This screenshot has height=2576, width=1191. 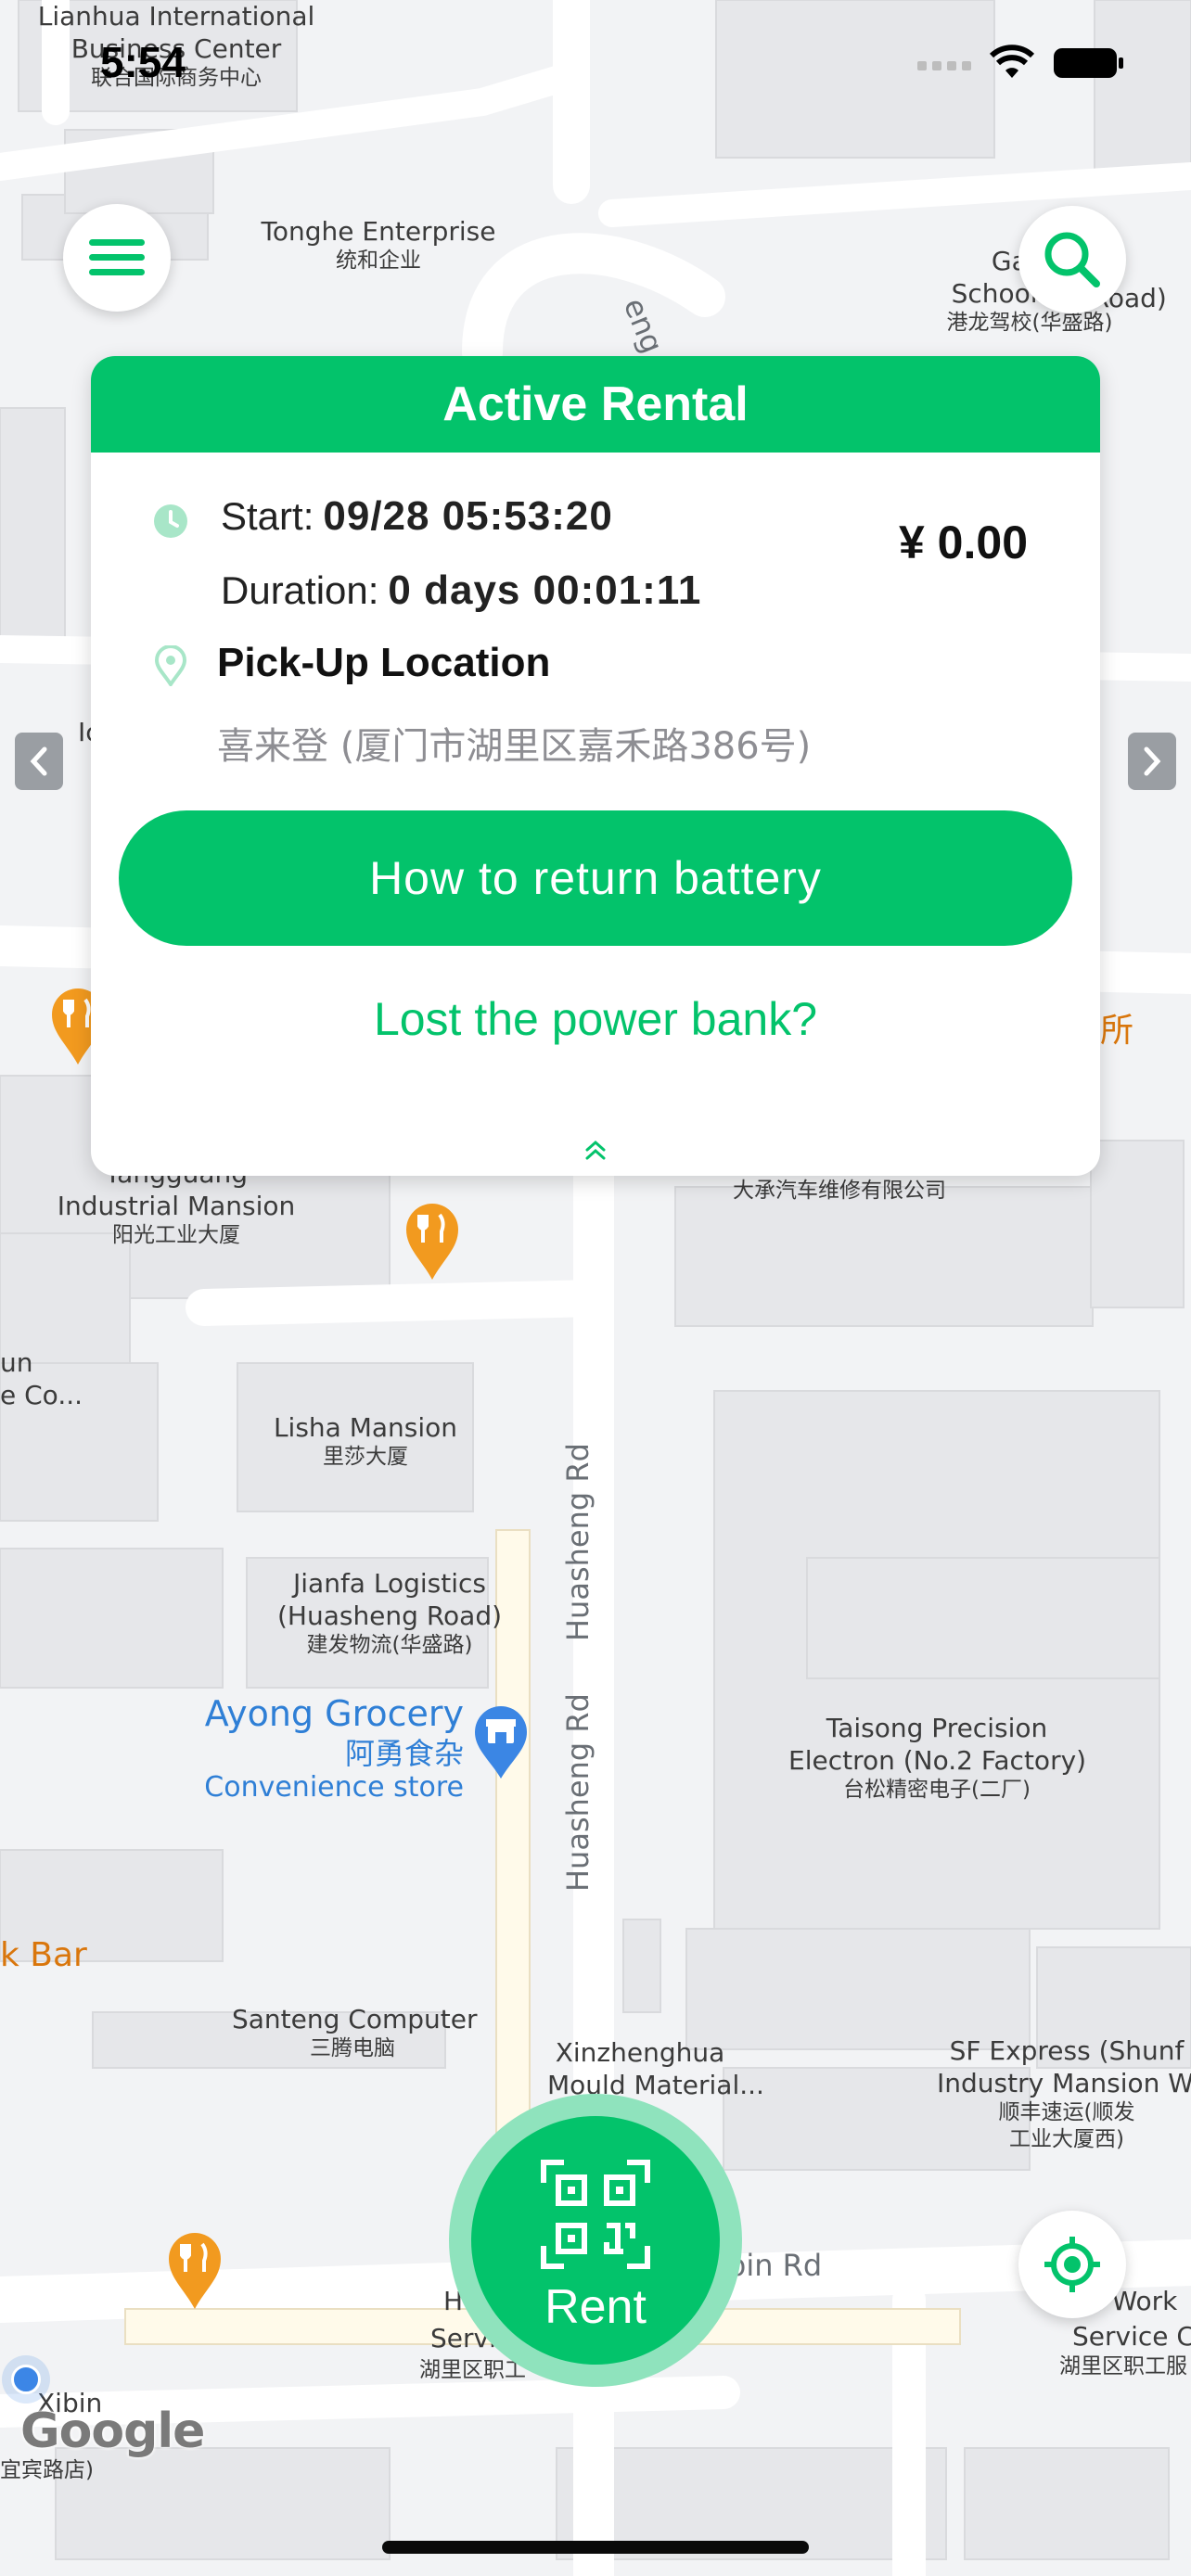 I want to click on road-label-huasheng-2: Huasheng Rd, so click(x=578, y=1793).